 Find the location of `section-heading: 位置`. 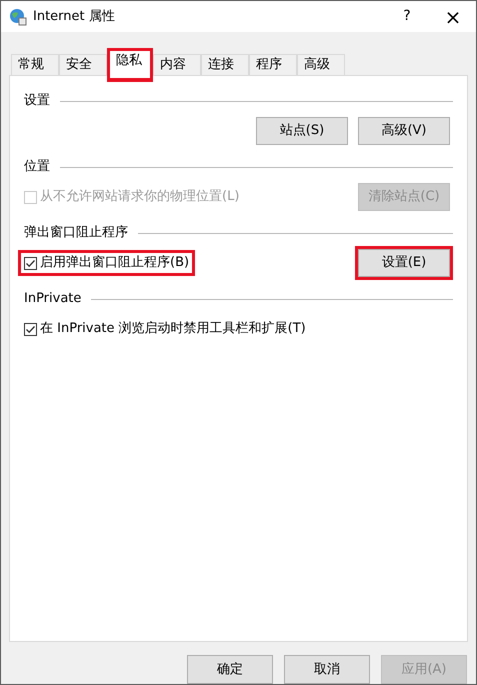

section-heading: 位置 is located at coordinates (37, 167).